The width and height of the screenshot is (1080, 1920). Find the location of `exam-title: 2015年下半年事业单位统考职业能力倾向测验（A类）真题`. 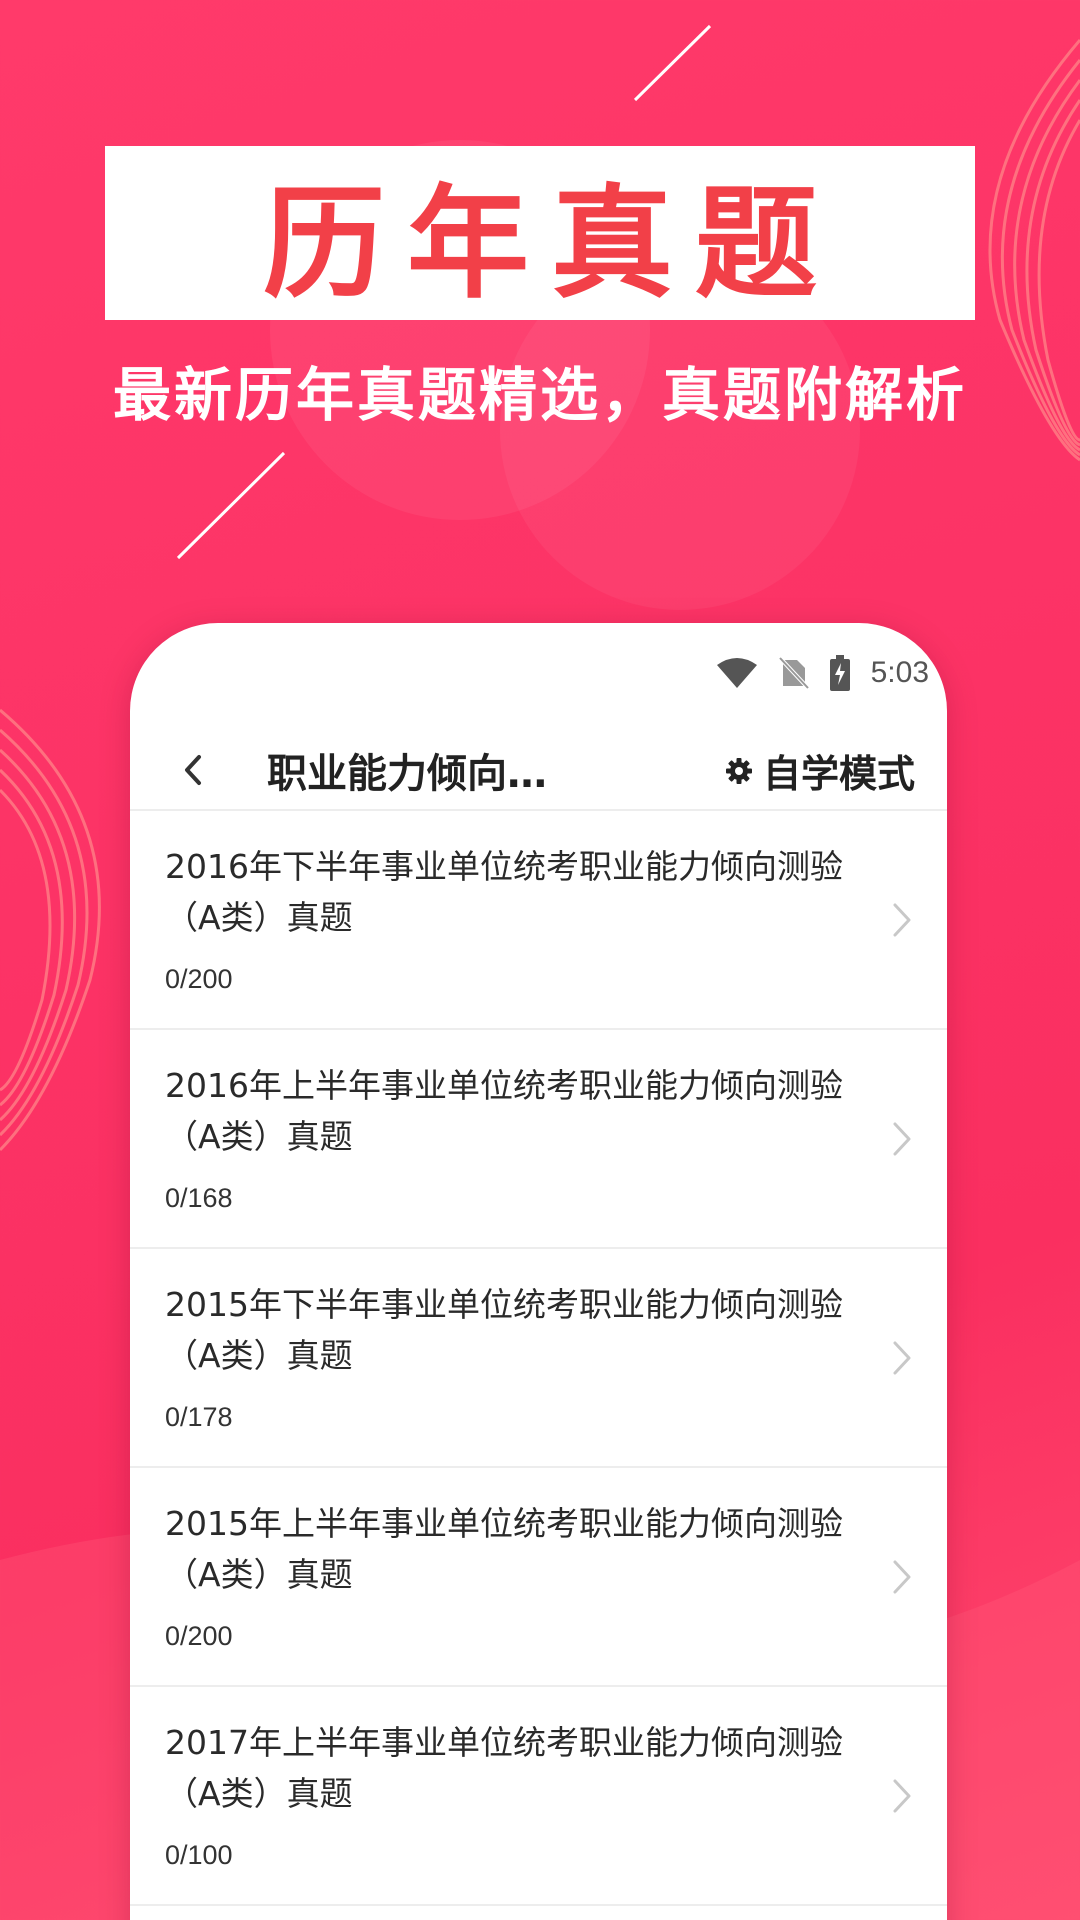

exam-title: 2015年下半年事业单位统考职业能力倾向测验（A类）真题 is located at coordinates (504, 1330).